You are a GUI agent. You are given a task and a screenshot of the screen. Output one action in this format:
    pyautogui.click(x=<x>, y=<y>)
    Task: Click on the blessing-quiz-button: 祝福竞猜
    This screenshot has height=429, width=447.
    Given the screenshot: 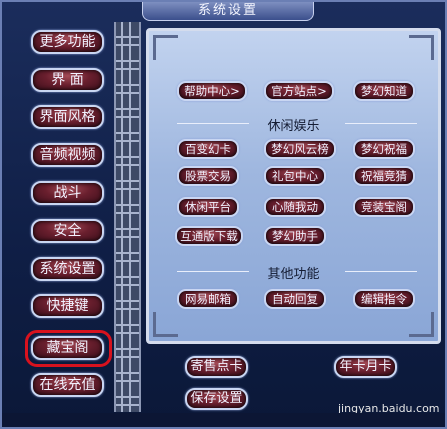 What is the action you would take?
    pyautogui.click(x=384, y=176)
    